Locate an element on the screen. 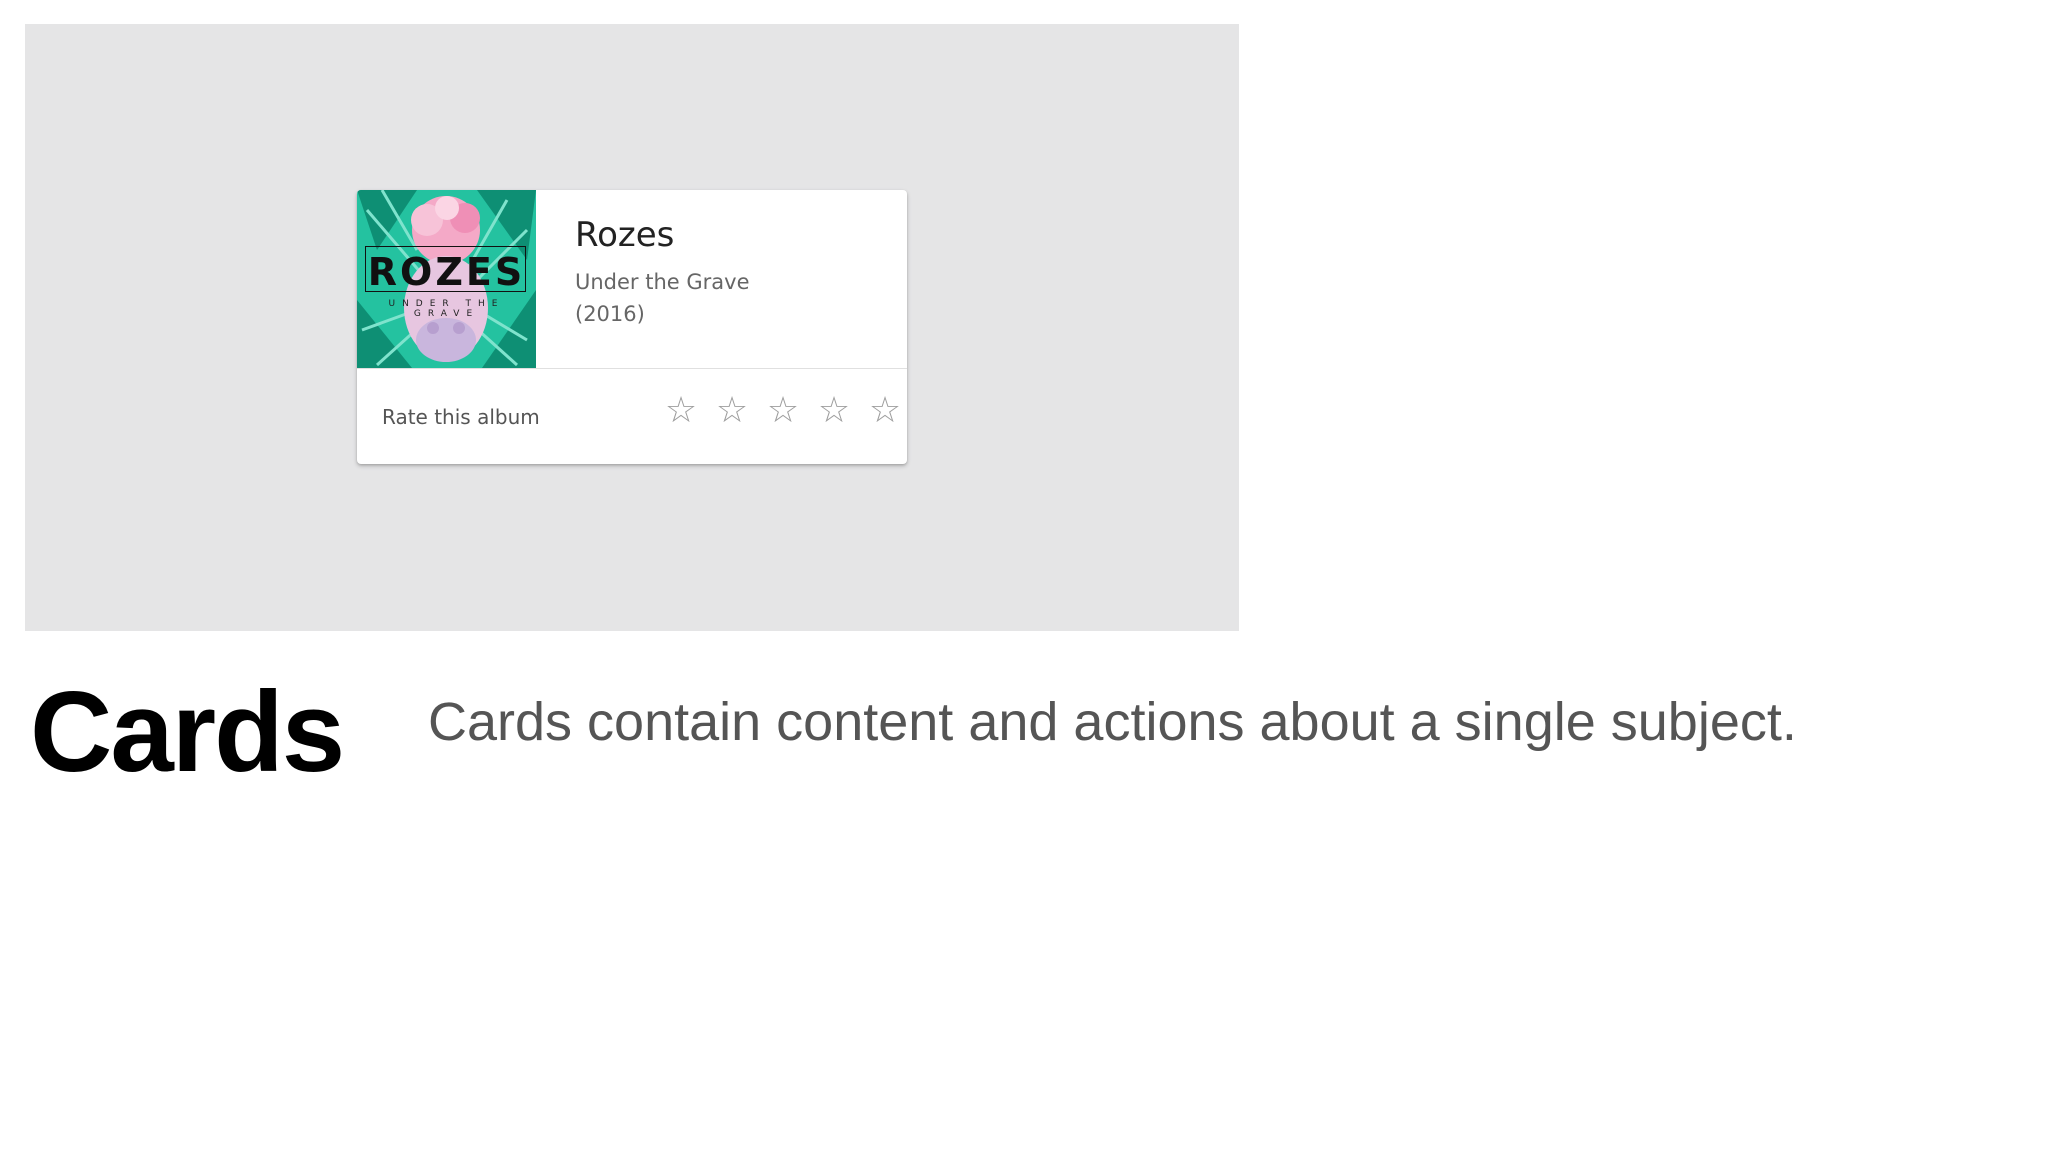 This screenshot has width=2048, height=1152. album-cover-subtitle: UNDER THE GRAVE is located at coordinates (446, 309).